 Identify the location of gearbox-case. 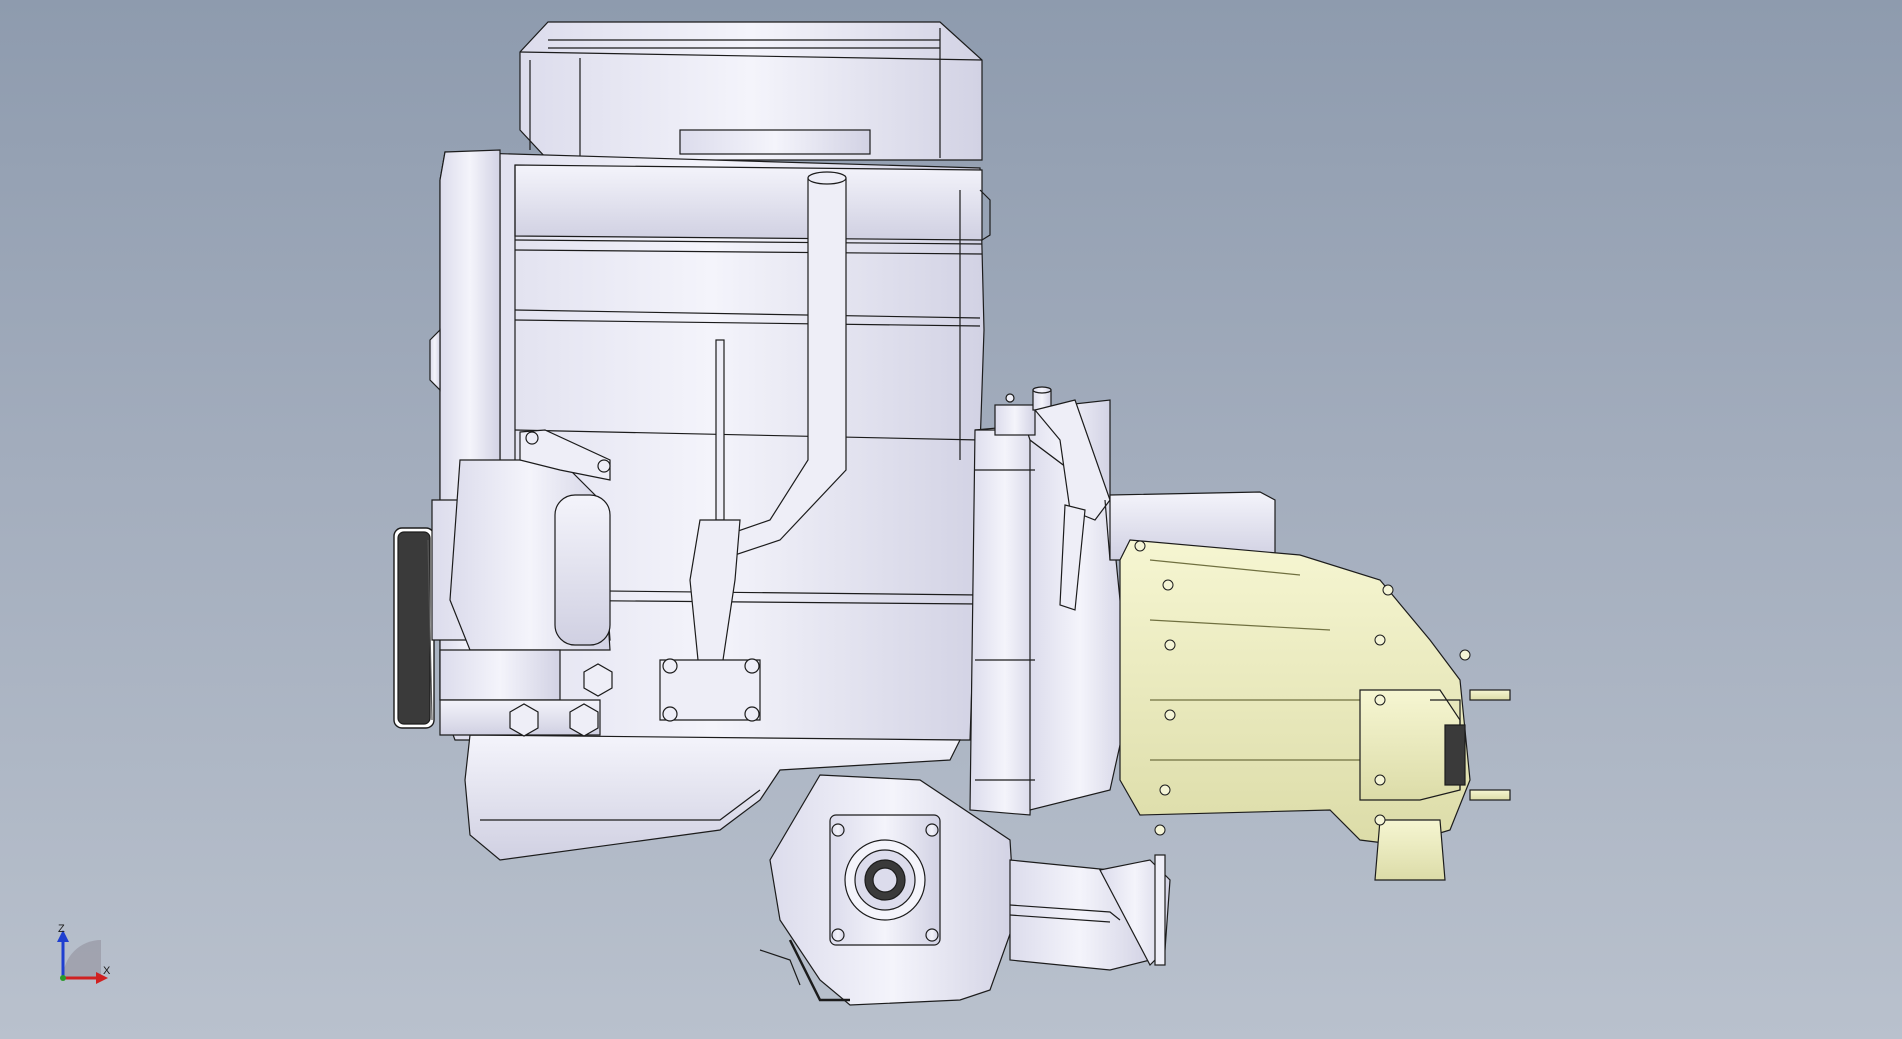
(1315, 710).